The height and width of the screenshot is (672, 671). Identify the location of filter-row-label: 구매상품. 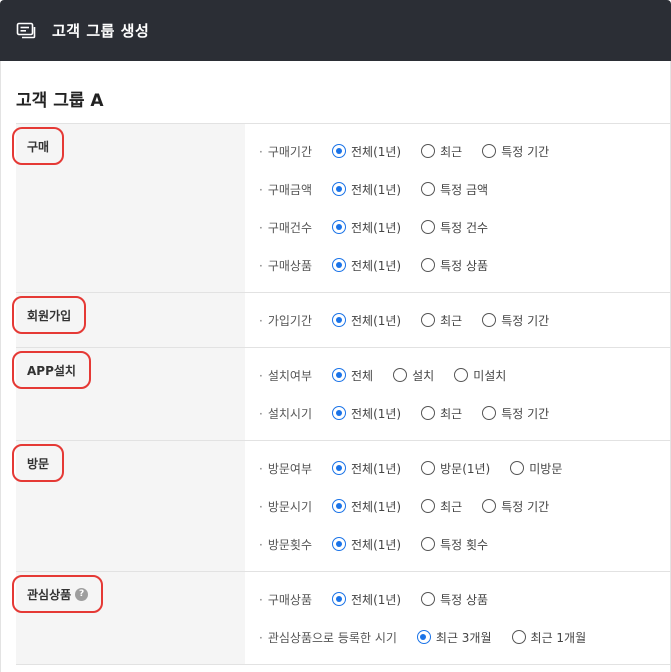
(285, 599).